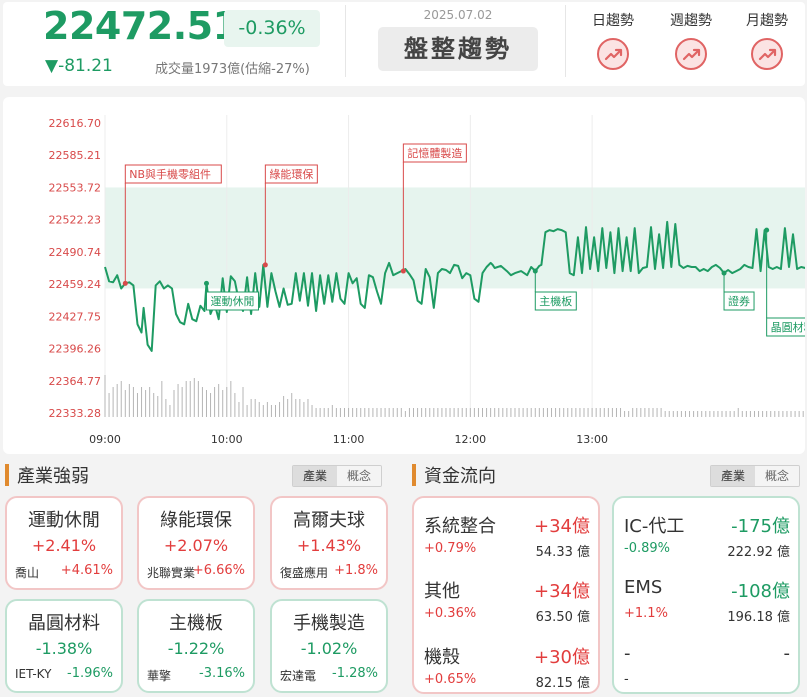 The width and height of the screenshot is (807, 697). Describe the element at coordinates (33, 674) in the screenshot. I see `leading-stock: IET-KY` at that location.